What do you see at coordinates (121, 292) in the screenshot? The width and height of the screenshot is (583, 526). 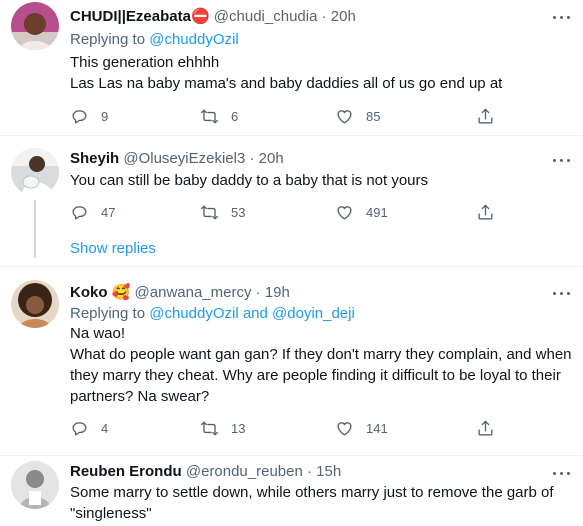 I see `smiling-hearts-emoji-icon: 🥰` at bounding box center [121, 292].